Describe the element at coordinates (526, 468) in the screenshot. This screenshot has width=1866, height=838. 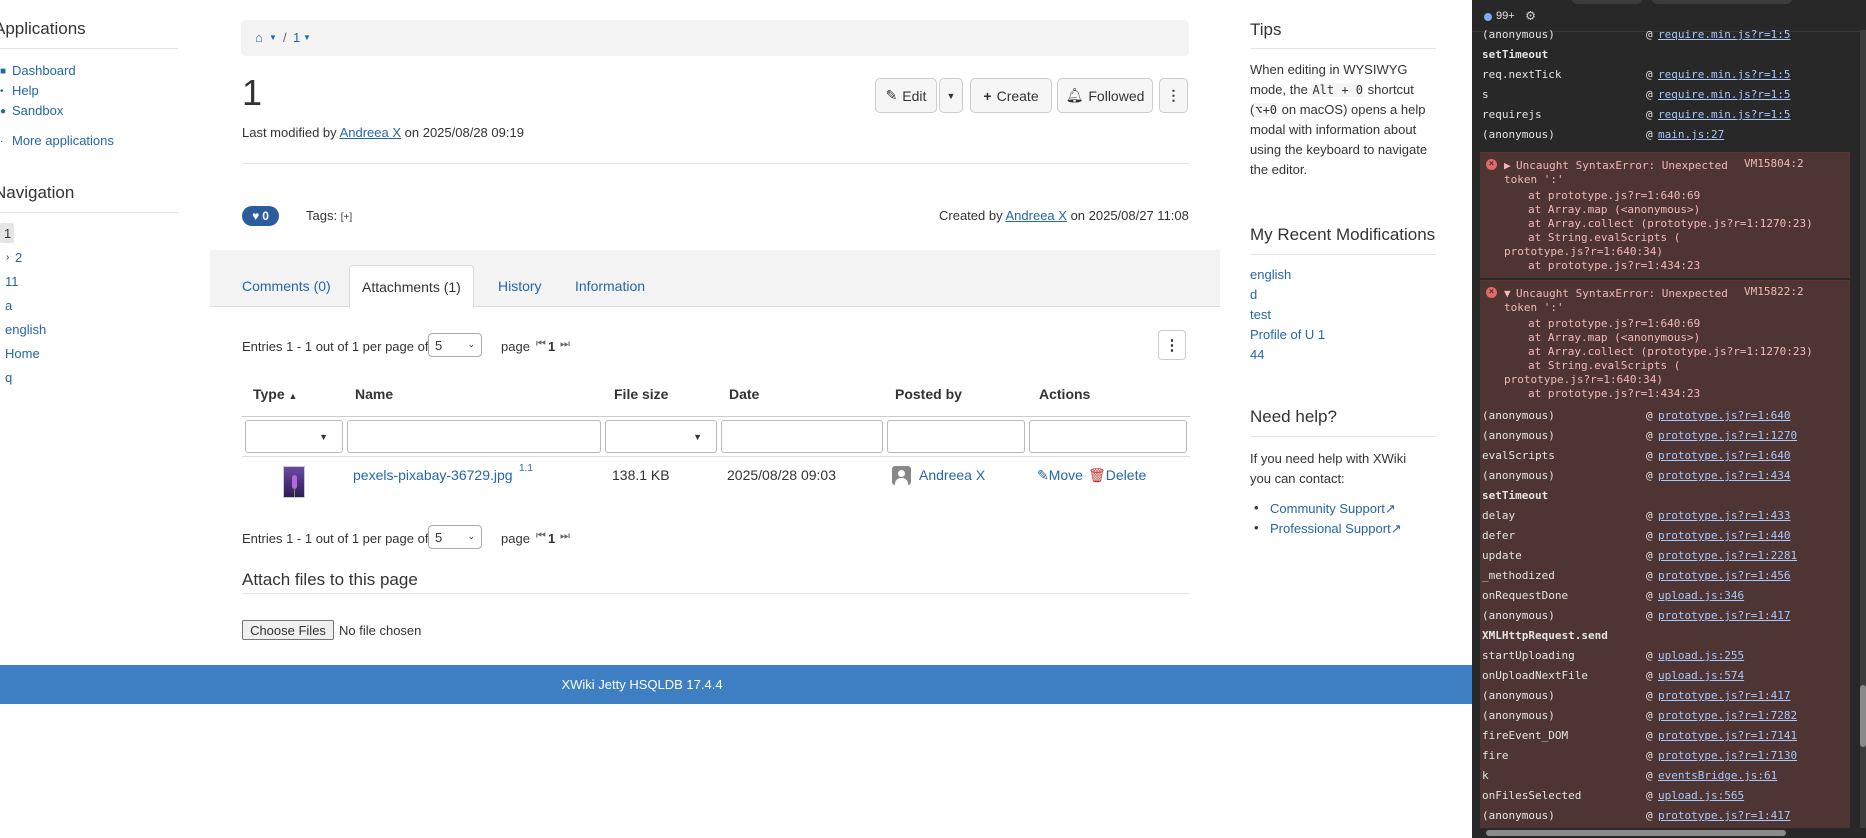
I see `attachment-version: 1.1` at that location.